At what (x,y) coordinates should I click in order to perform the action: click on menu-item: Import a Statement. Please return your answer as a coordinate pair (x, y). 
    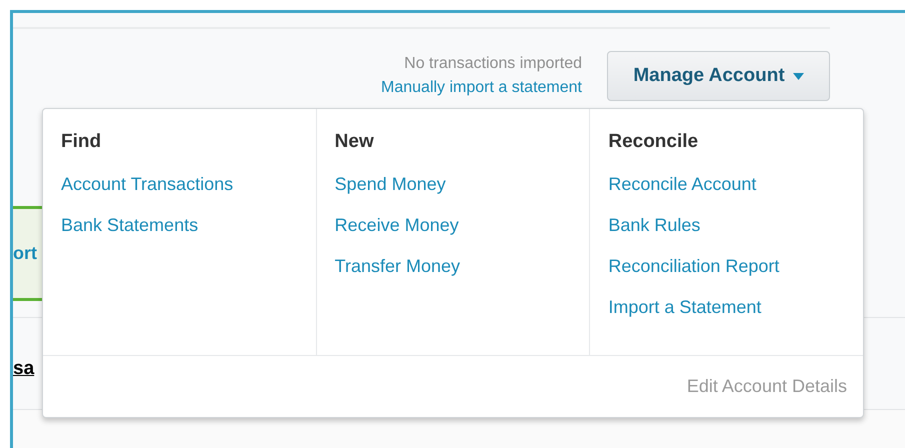
    Looking at the image, I should click on (727, 317).